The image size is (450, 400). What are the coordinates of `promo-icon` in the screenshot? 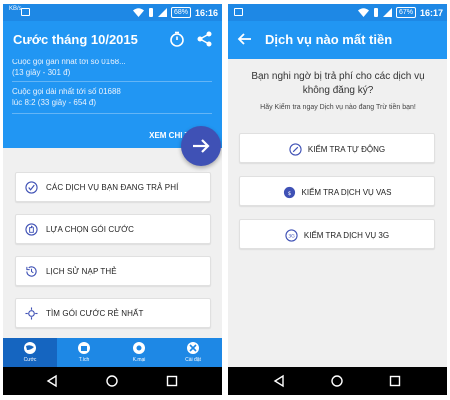 It's located at (139, 348).